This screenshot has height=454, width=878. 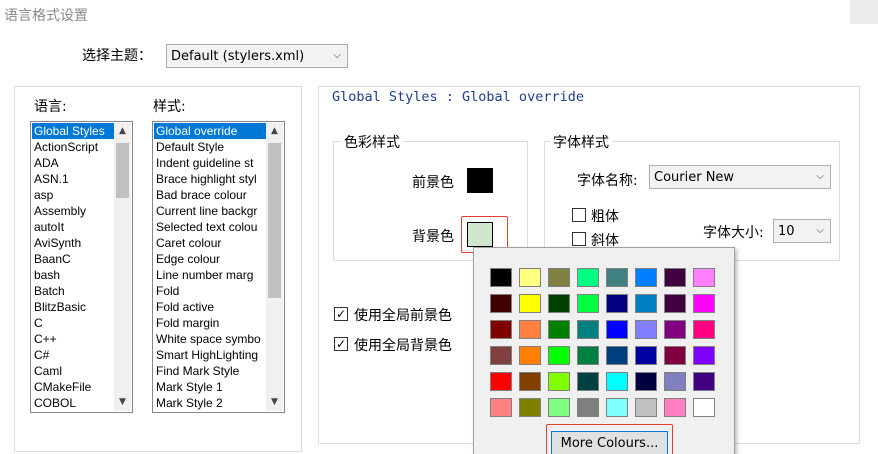 What do you see at coordinates (802, 231) in the screenshot?
I see `font-size-select: 10 ⌵` at bounding box center [802, 231].